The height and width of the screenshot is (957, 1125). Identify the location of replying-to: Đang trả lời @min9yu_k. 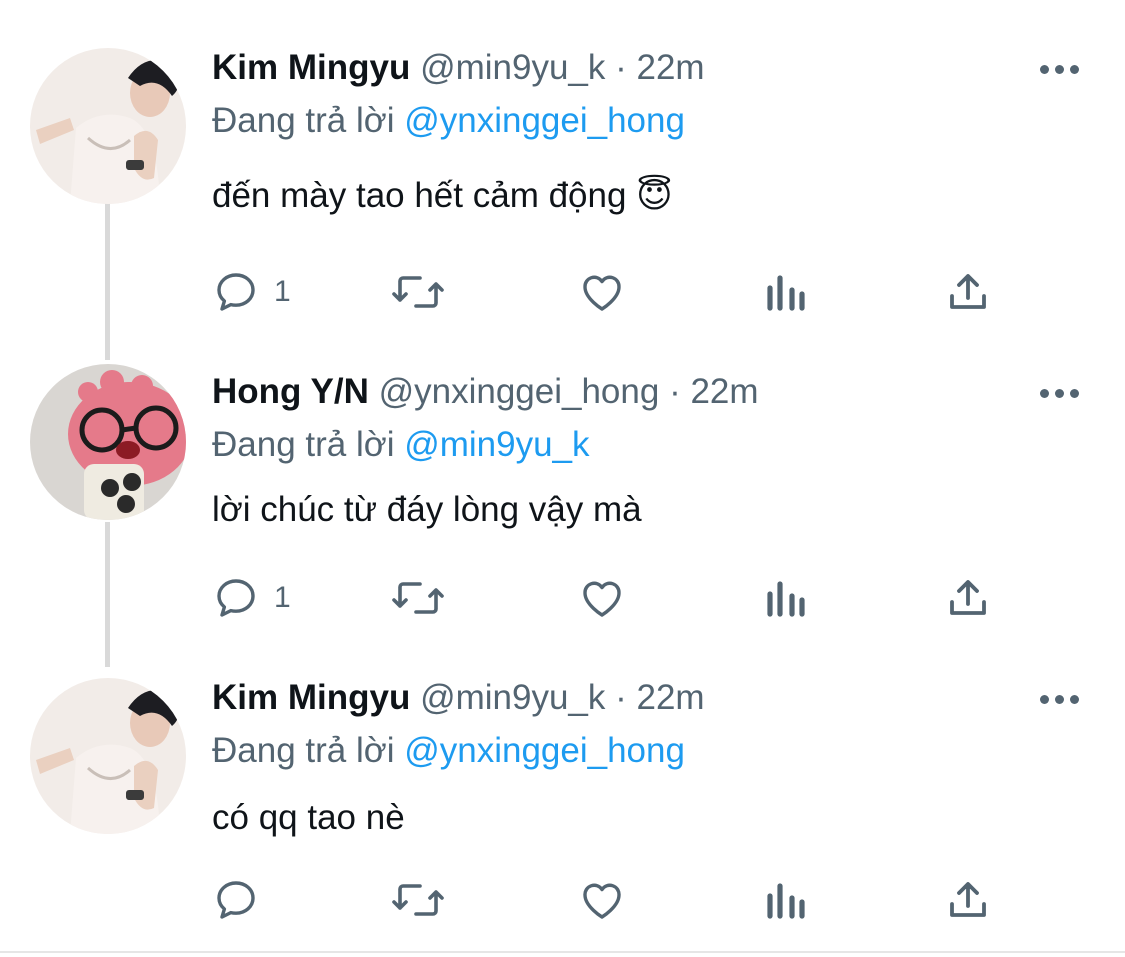
(401, 445).